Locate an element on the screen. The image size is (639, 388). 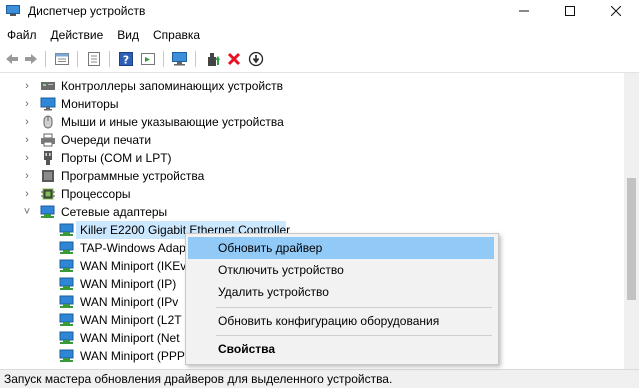
tree-device-label: WAN Miniport (L2T is located at coordinates (131, 320).